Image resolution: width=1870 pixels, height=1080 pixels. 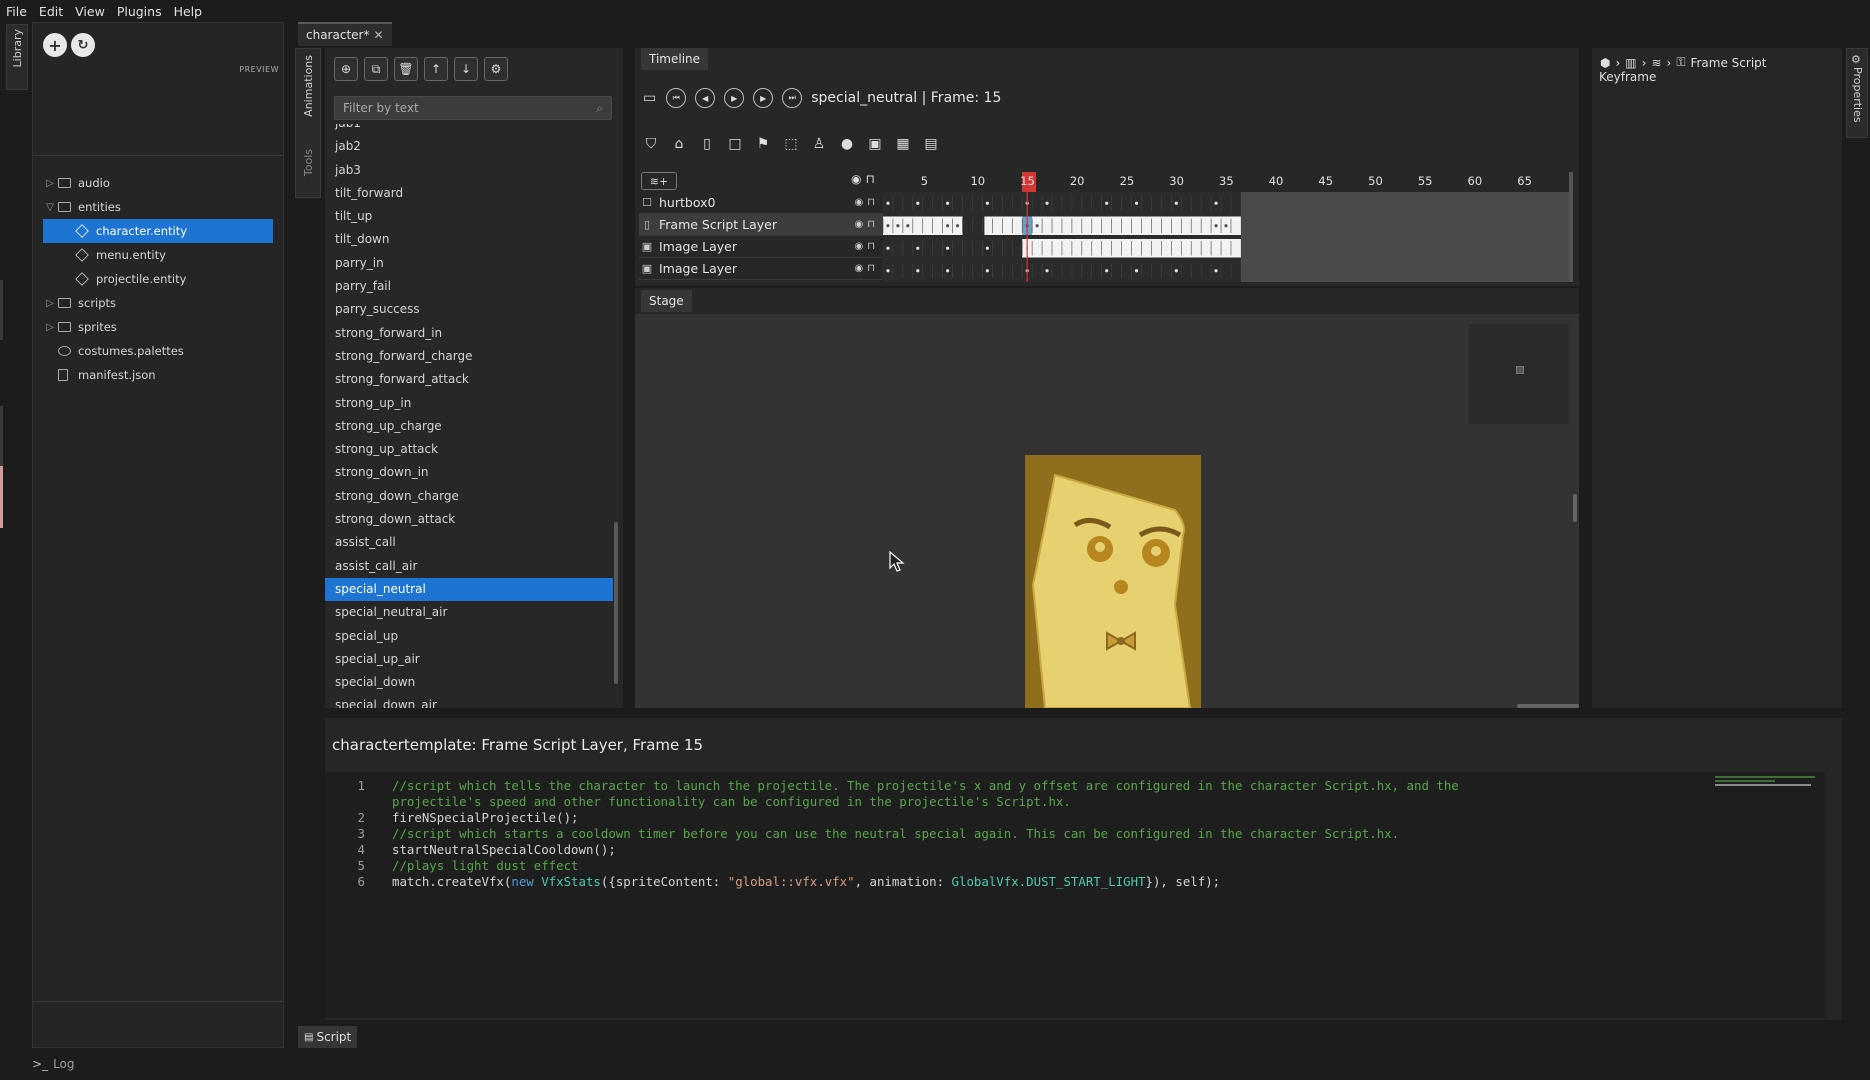 I want to click on menu-plugins: Plugins, so click(x=139, y=11).